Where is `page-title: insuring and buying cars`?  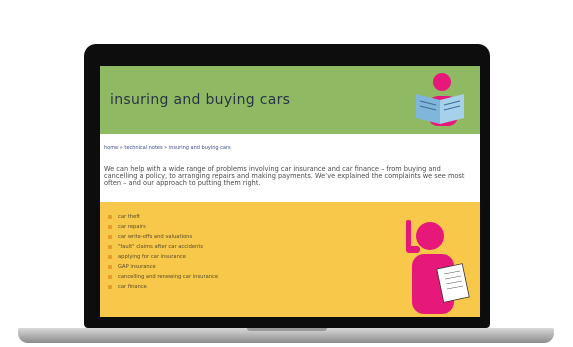 page-title: insuring and buying cars is located at coordinates (200, 100).